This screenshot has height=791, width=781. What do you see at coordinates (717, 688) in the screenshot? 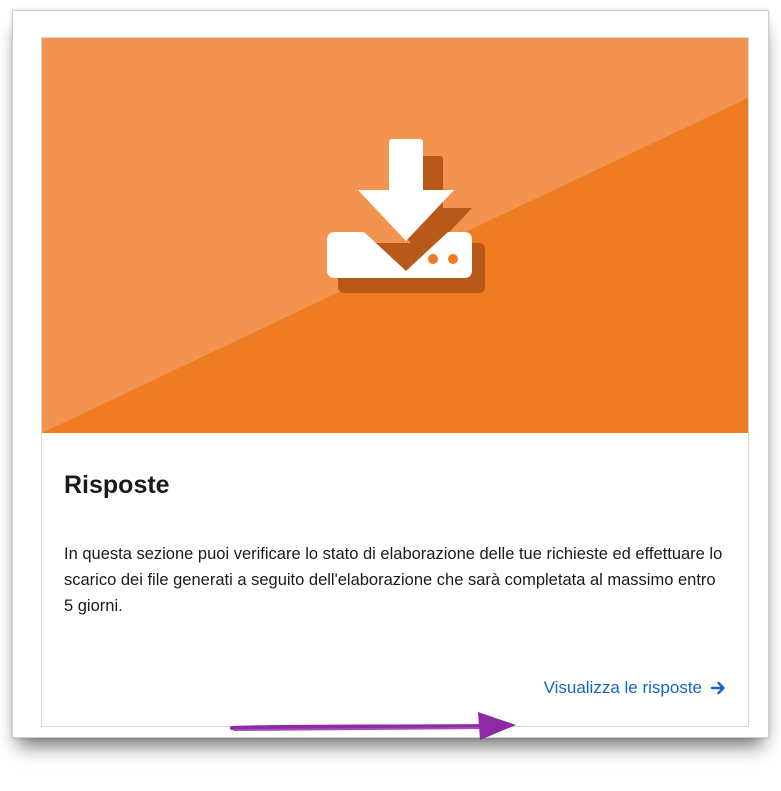
I see `arrow-right-icon` at bounding box center [717, 688].